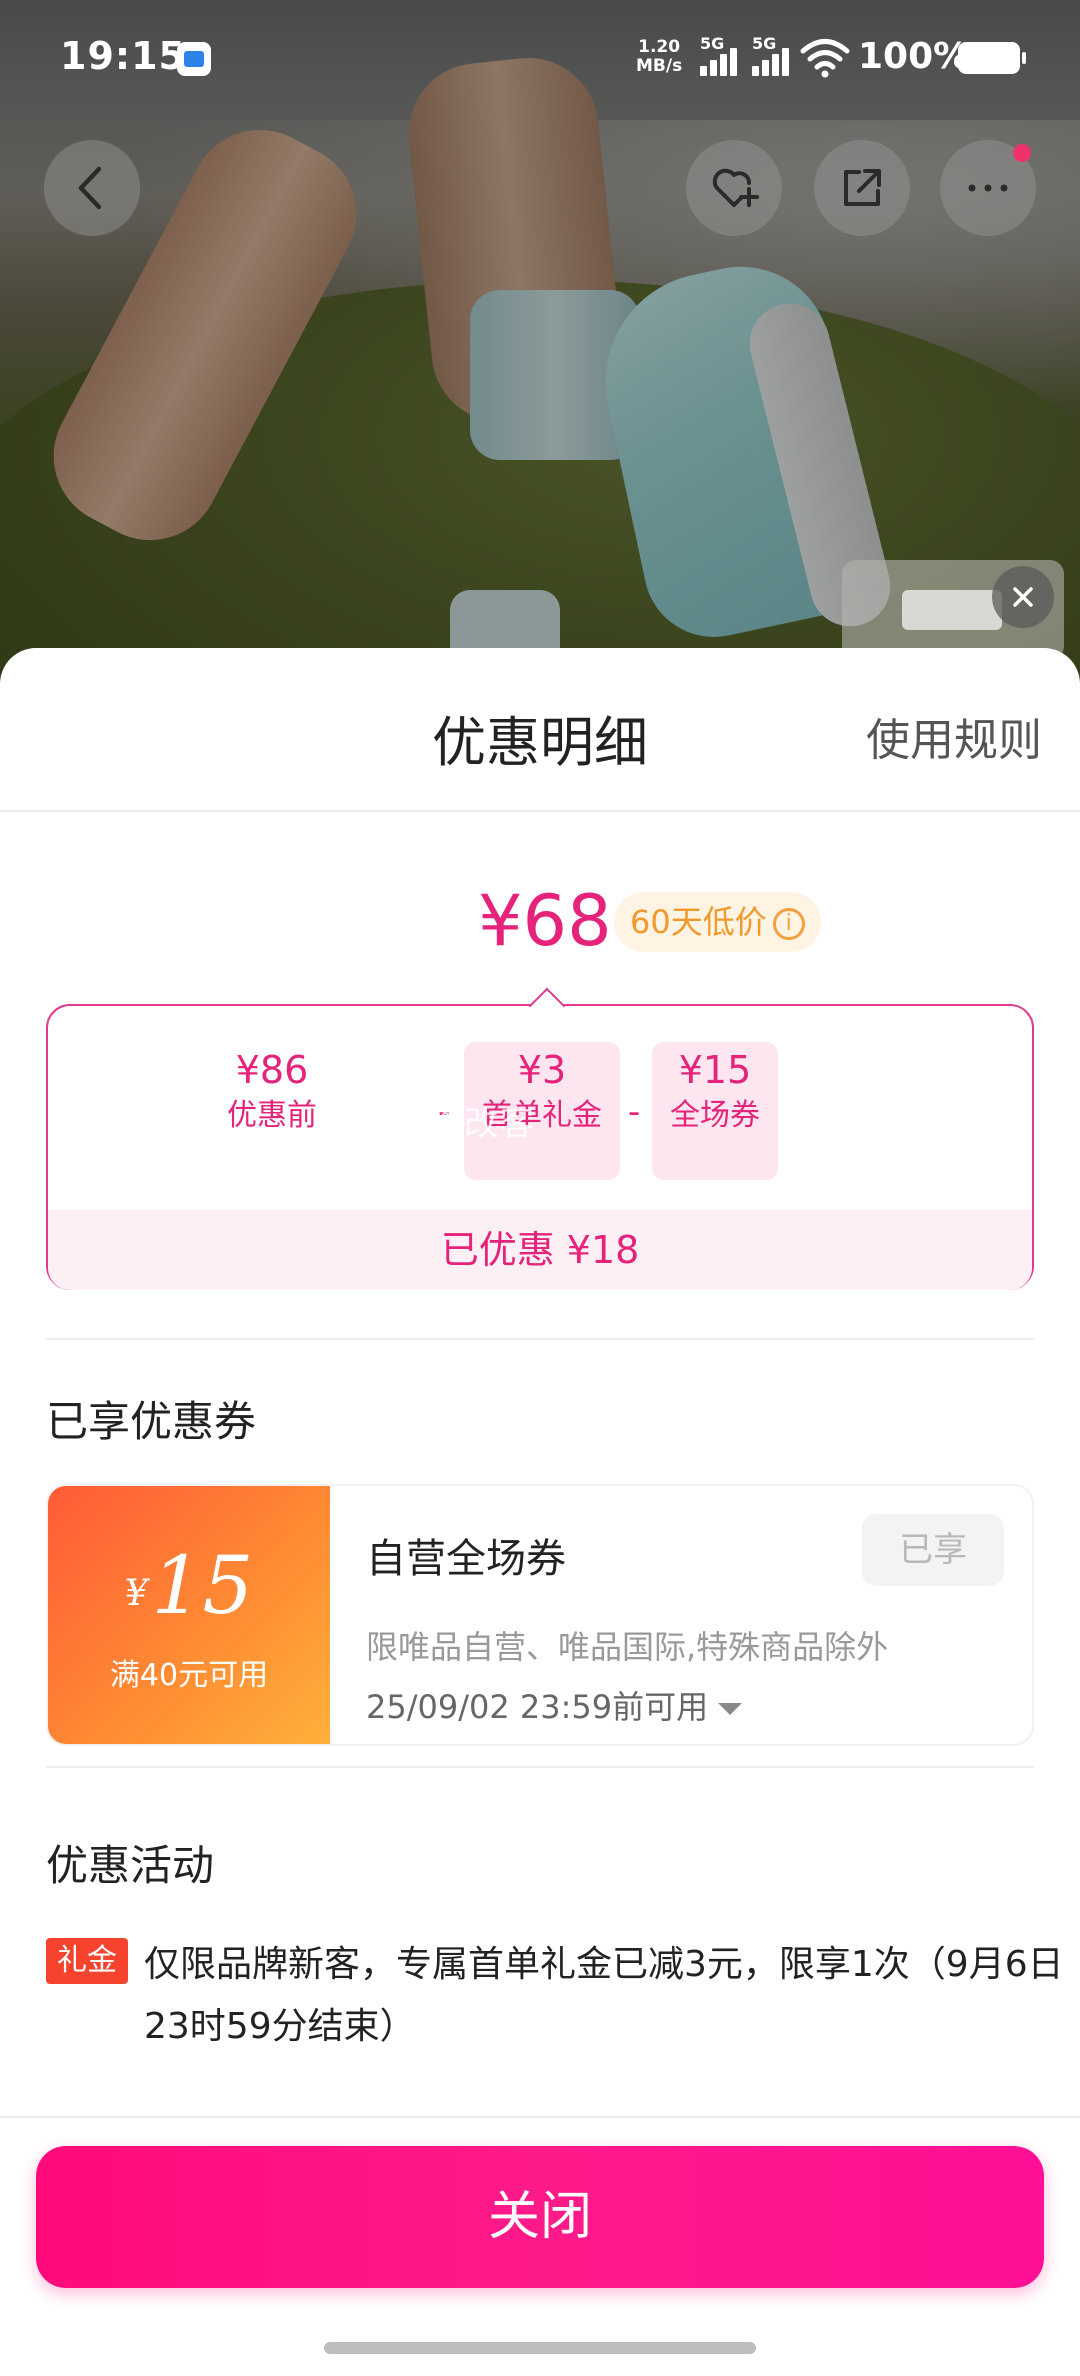 The width and height of the screenshot is (1080, 2376). I want to click on wifi-icon, so click(825, 58).